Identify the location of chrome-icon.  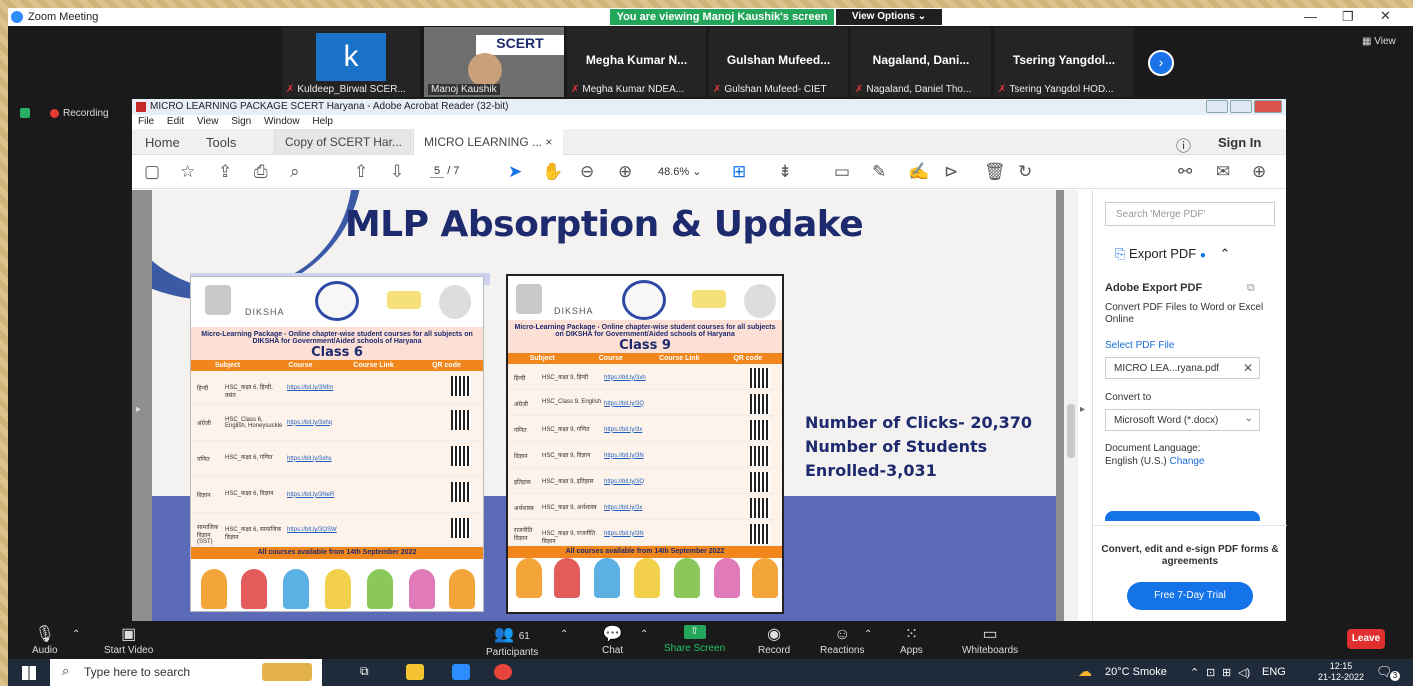
(503, 672).